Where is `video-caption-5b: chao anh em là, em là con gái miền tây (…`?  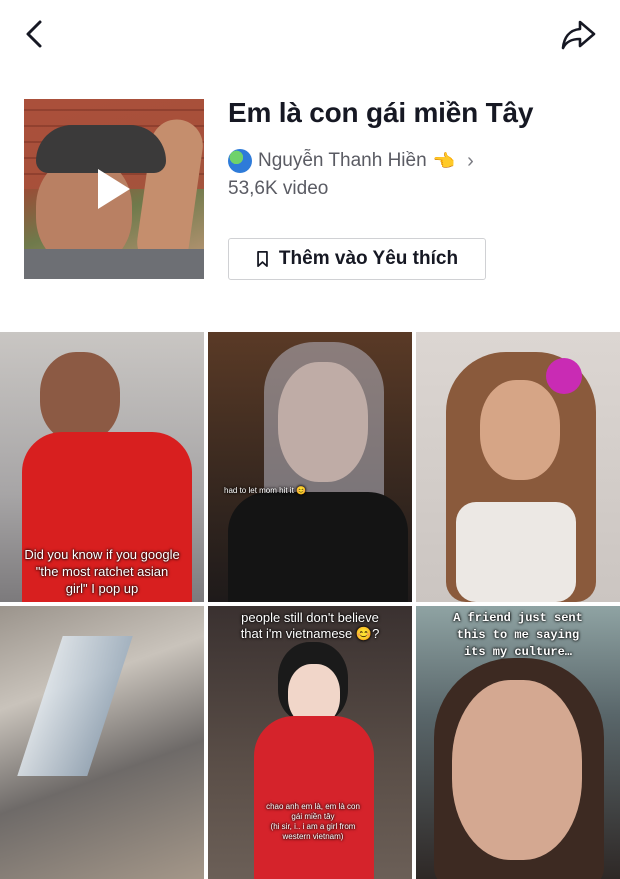
video-caption-5b: chao anh em là, em là con gái miền tây (… is located at coordinates (313, 821).